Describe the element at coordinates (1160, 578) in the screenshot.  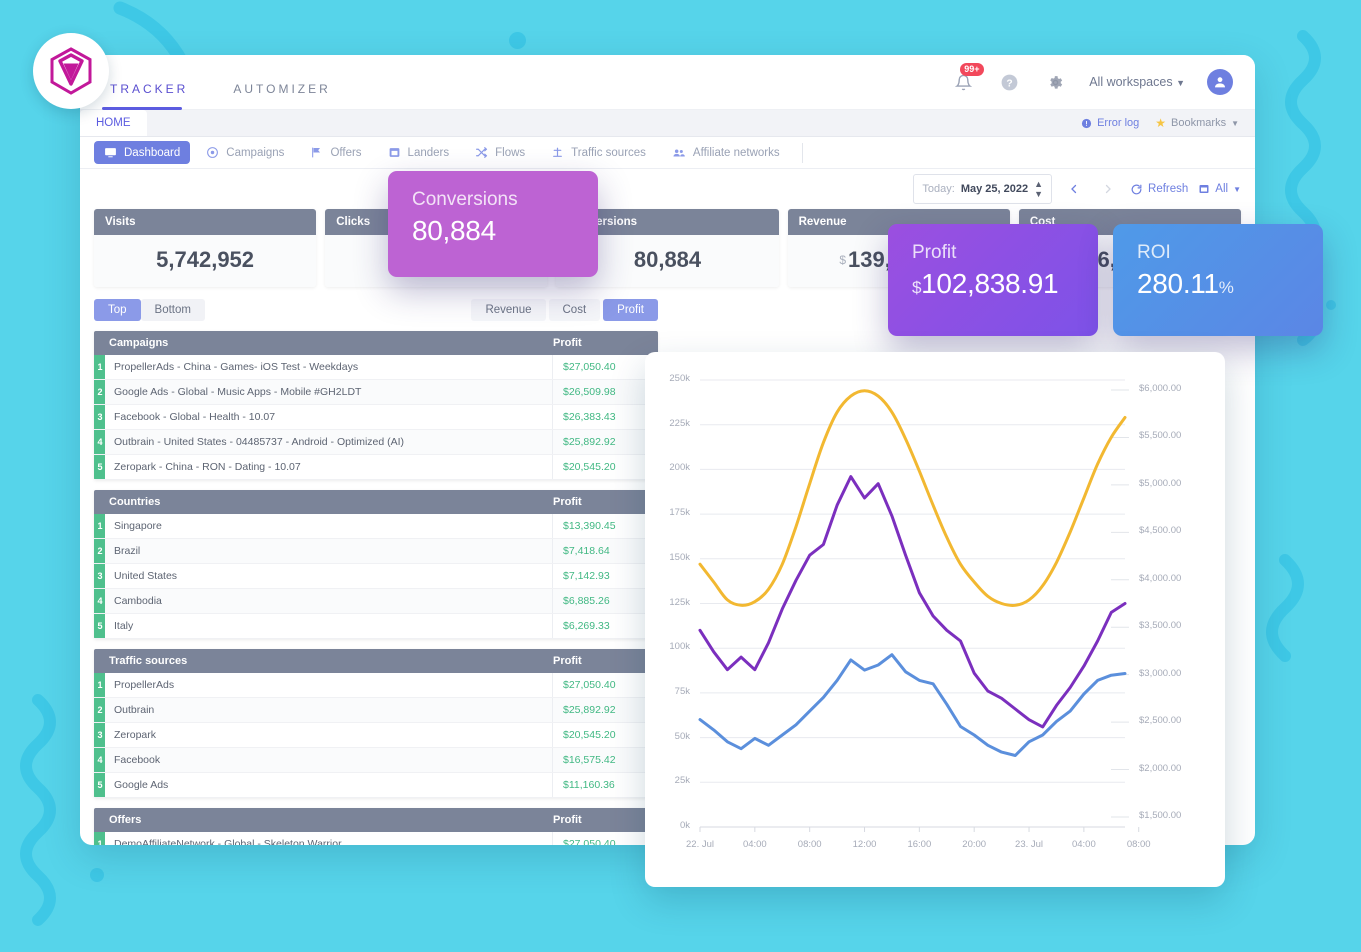
I see `y-axis-right-tick: $4,000.00` at that location.